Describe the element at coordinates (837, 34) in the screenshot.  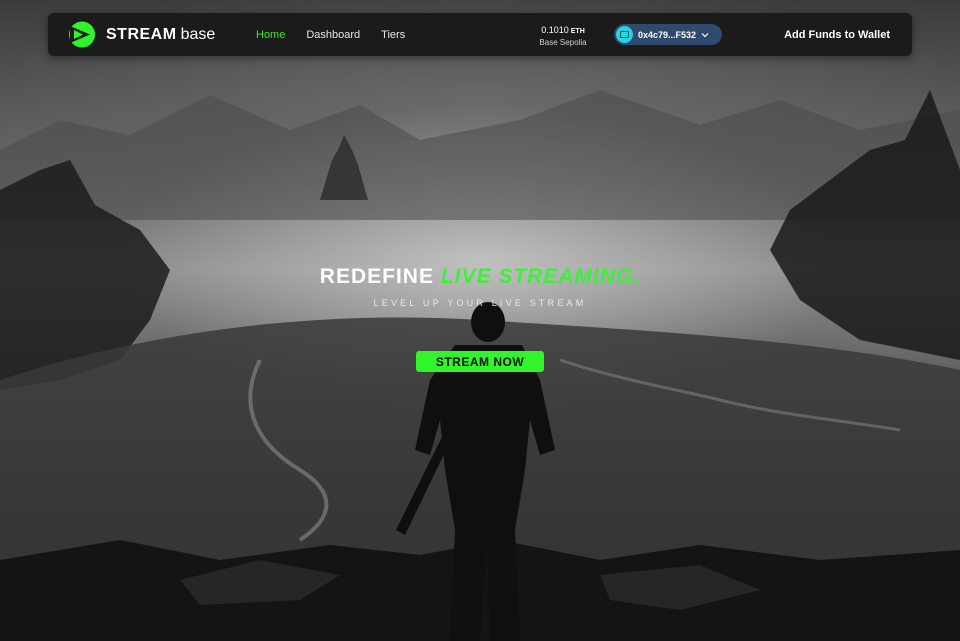
I see `add-funds-button: Add Funds to Wallet` at that location.